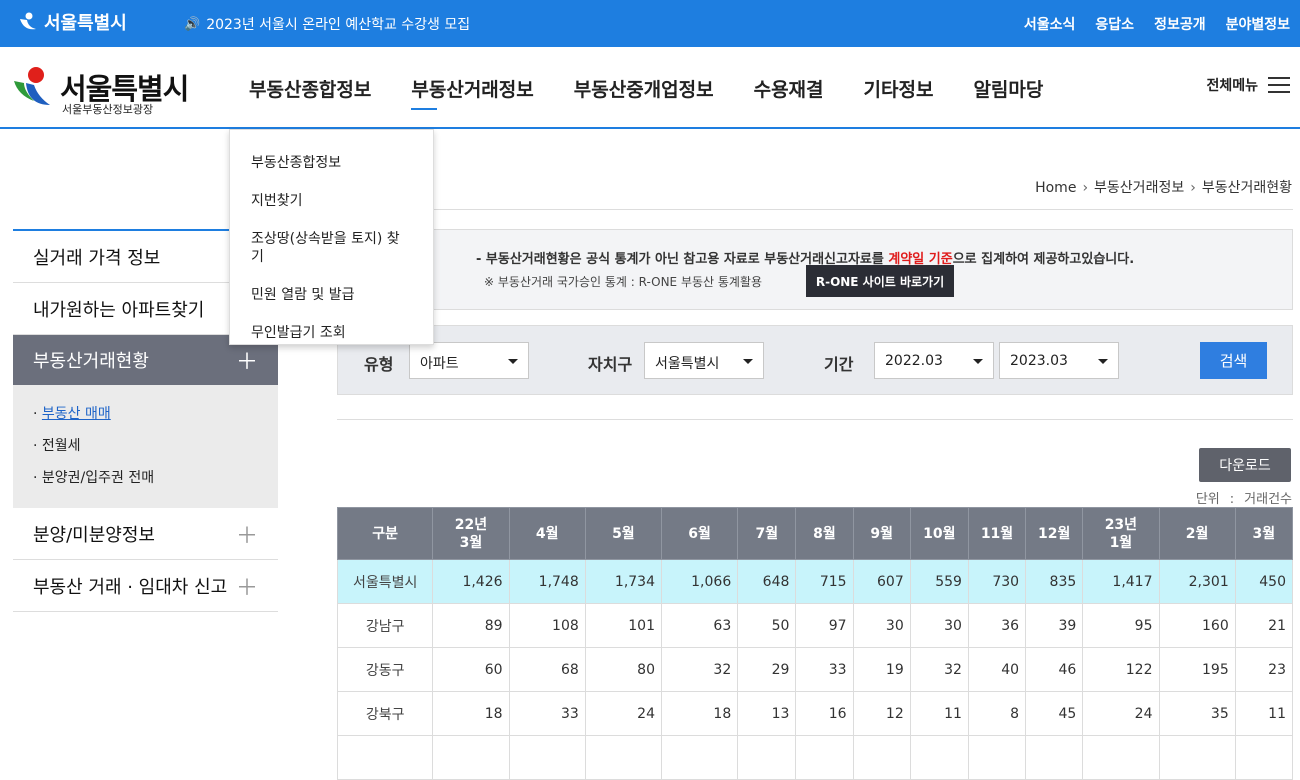 This screenshot has height=780, width=1300. I want to click on sidebar-item-label: 분양/미분양정보, so click(94, 535).